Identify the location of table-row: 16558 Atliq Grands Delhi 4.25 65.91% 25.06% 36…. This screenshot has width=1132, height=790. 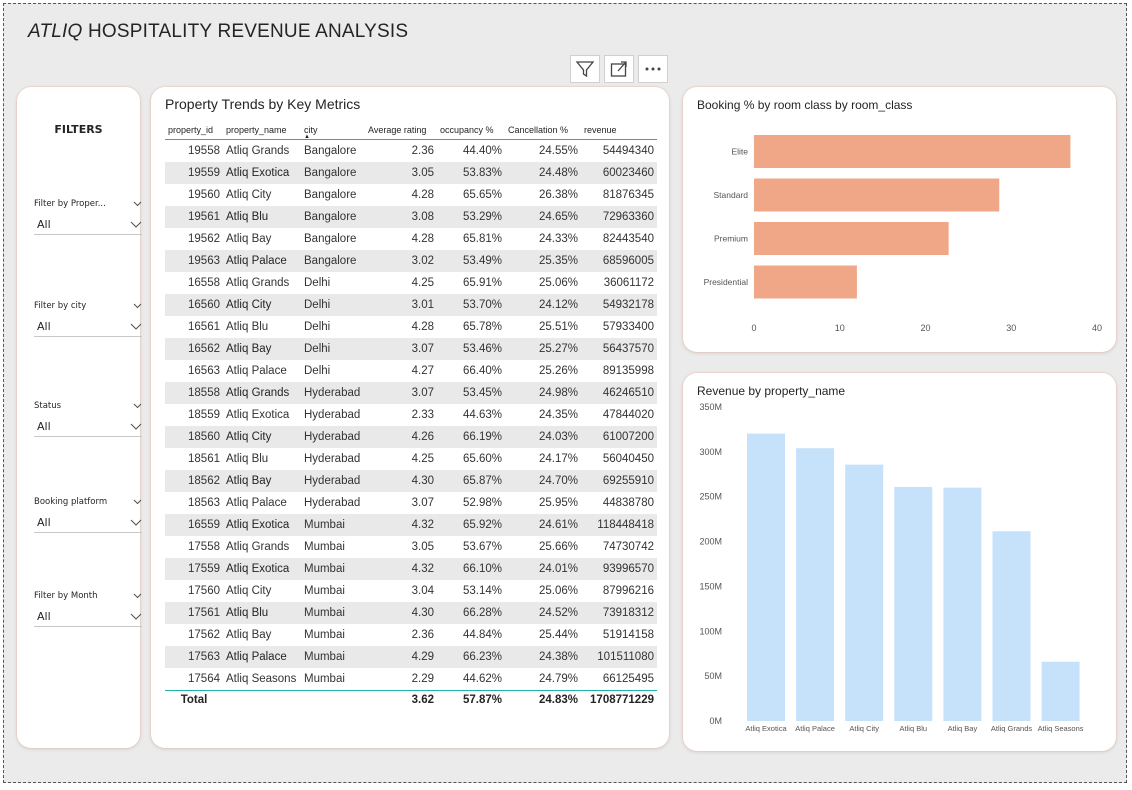
(411, 283).